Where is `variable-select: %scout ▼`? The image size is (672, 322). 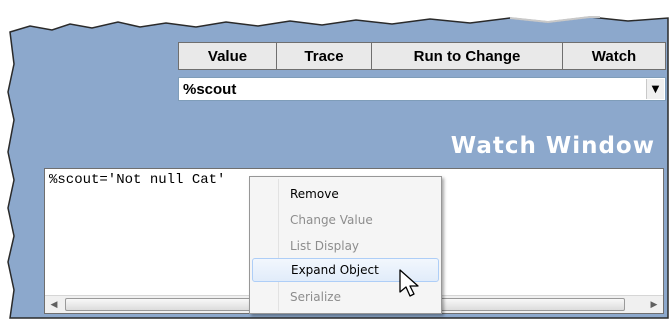 variable-select: %scout ▼ is located at coordinates (422, 89).